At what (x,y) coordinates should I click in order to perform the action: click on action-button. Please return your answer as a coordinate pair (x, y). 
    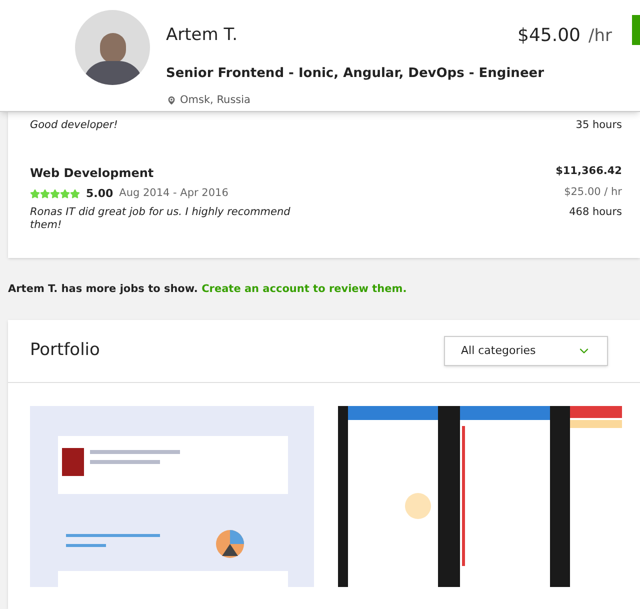
    Looking at the image, I should click on (636, 30).